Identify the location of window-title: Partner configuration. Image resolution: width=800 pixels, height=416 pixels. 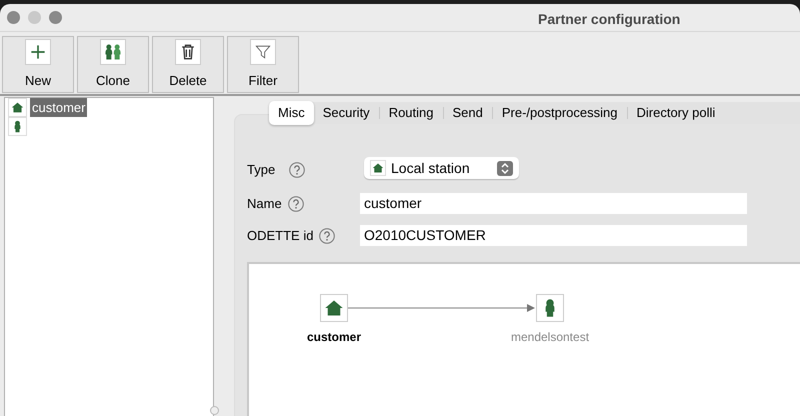
(609, 19).